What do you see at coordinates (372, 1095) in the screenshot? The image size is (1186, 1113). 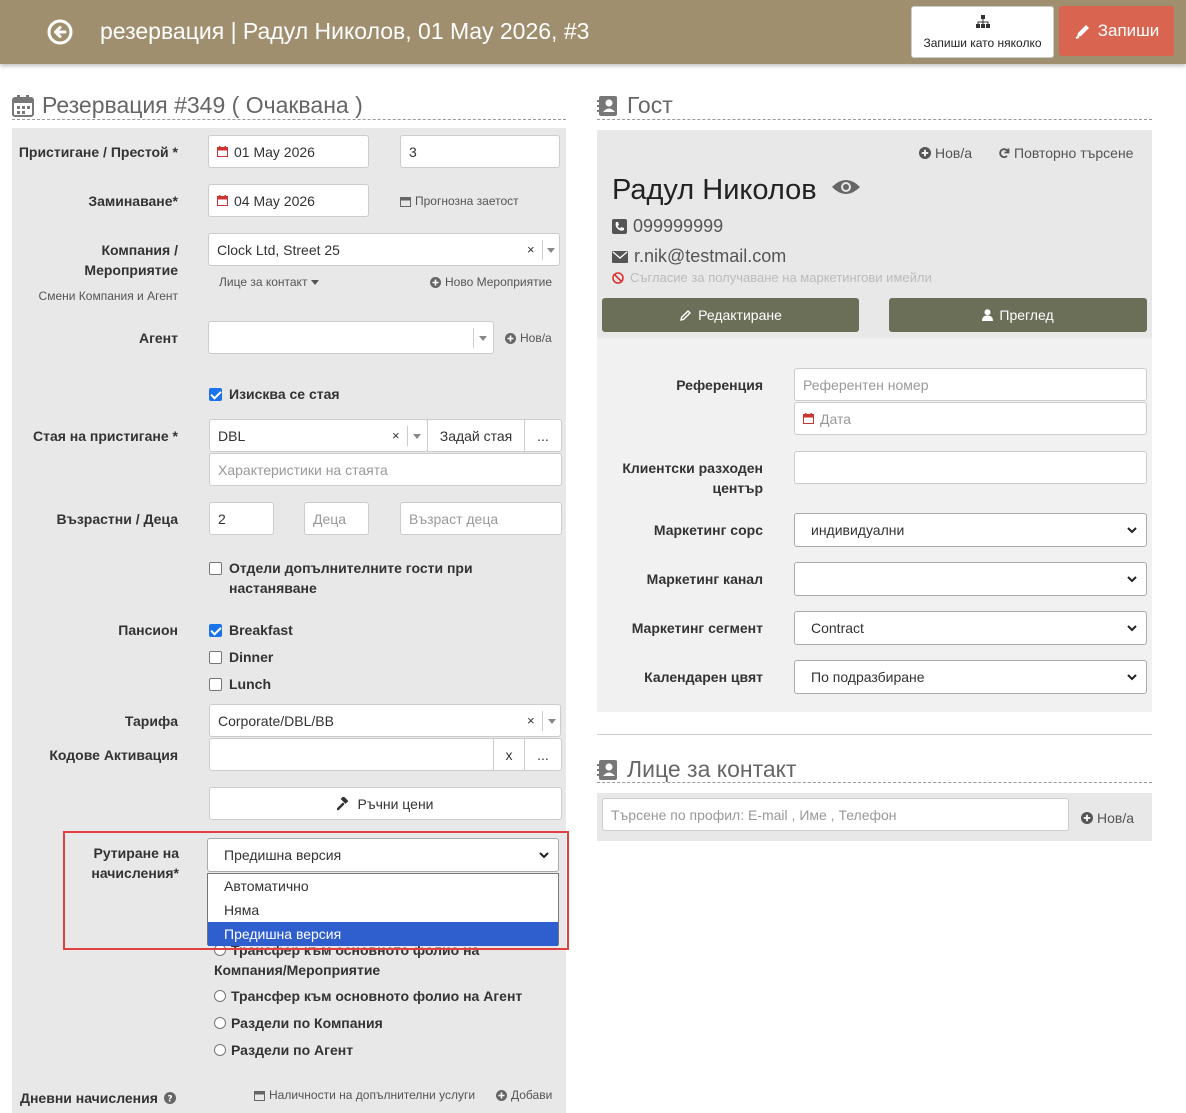 I see `extras-availability-label: Наличности на допълнителни услуги` at bounding box center [372, 1095].